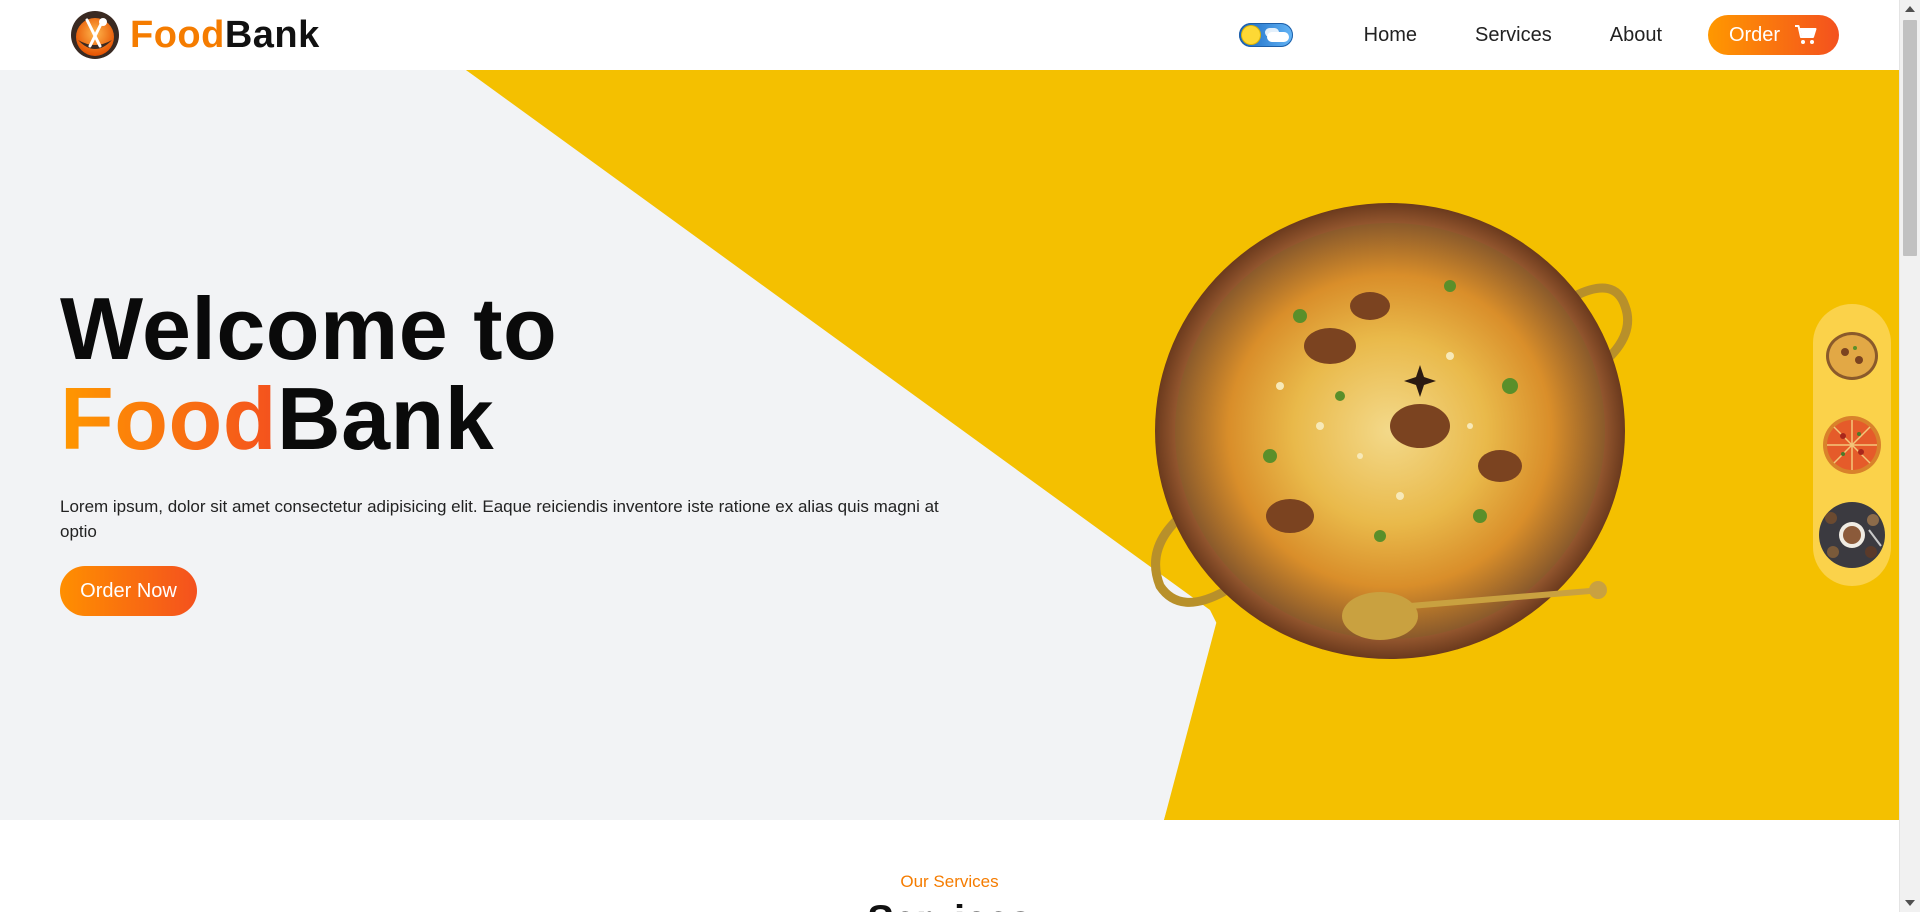 The width and height of the screenshot is (1920, 912). What do you see at coordinates (1390, 35) in the screenshot?
I see `nav-link-home: Home` at bounding box center [1390, 35].